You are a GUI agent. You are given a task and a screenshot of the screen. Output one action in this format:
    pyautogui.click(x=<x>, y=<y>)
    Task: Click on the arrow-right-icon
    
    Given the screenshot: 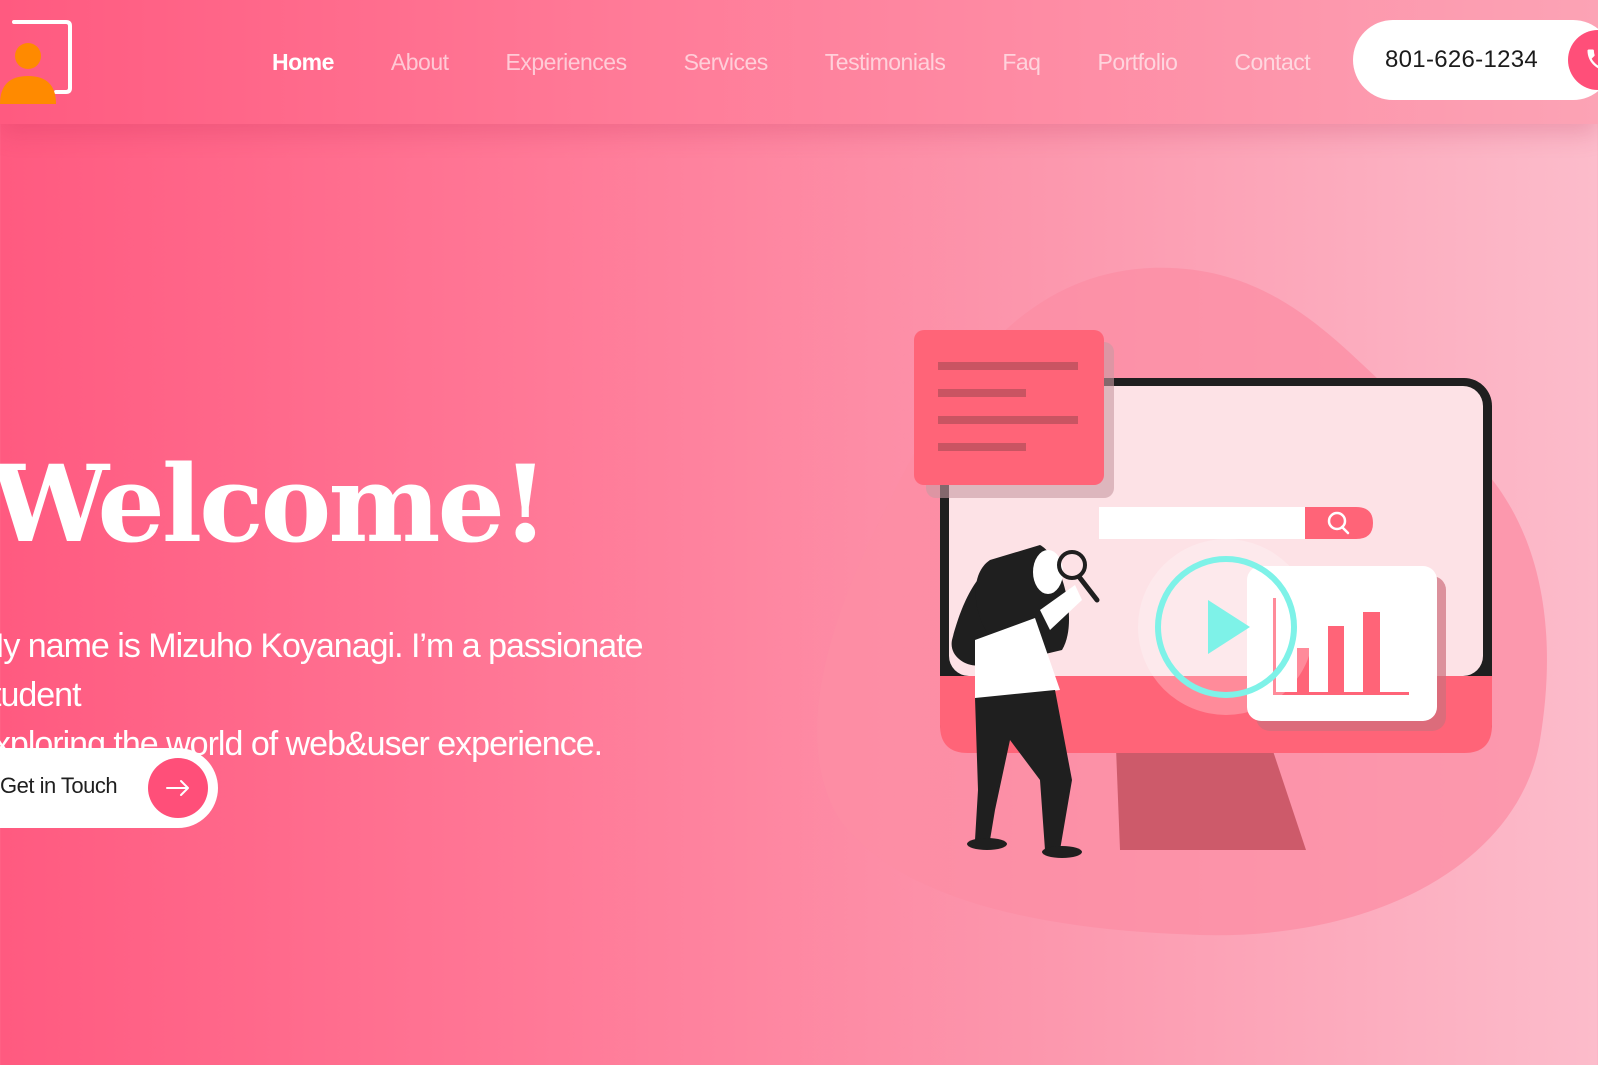 What is the action you would take?
    pyautogui.click(x=177, y=788)
    